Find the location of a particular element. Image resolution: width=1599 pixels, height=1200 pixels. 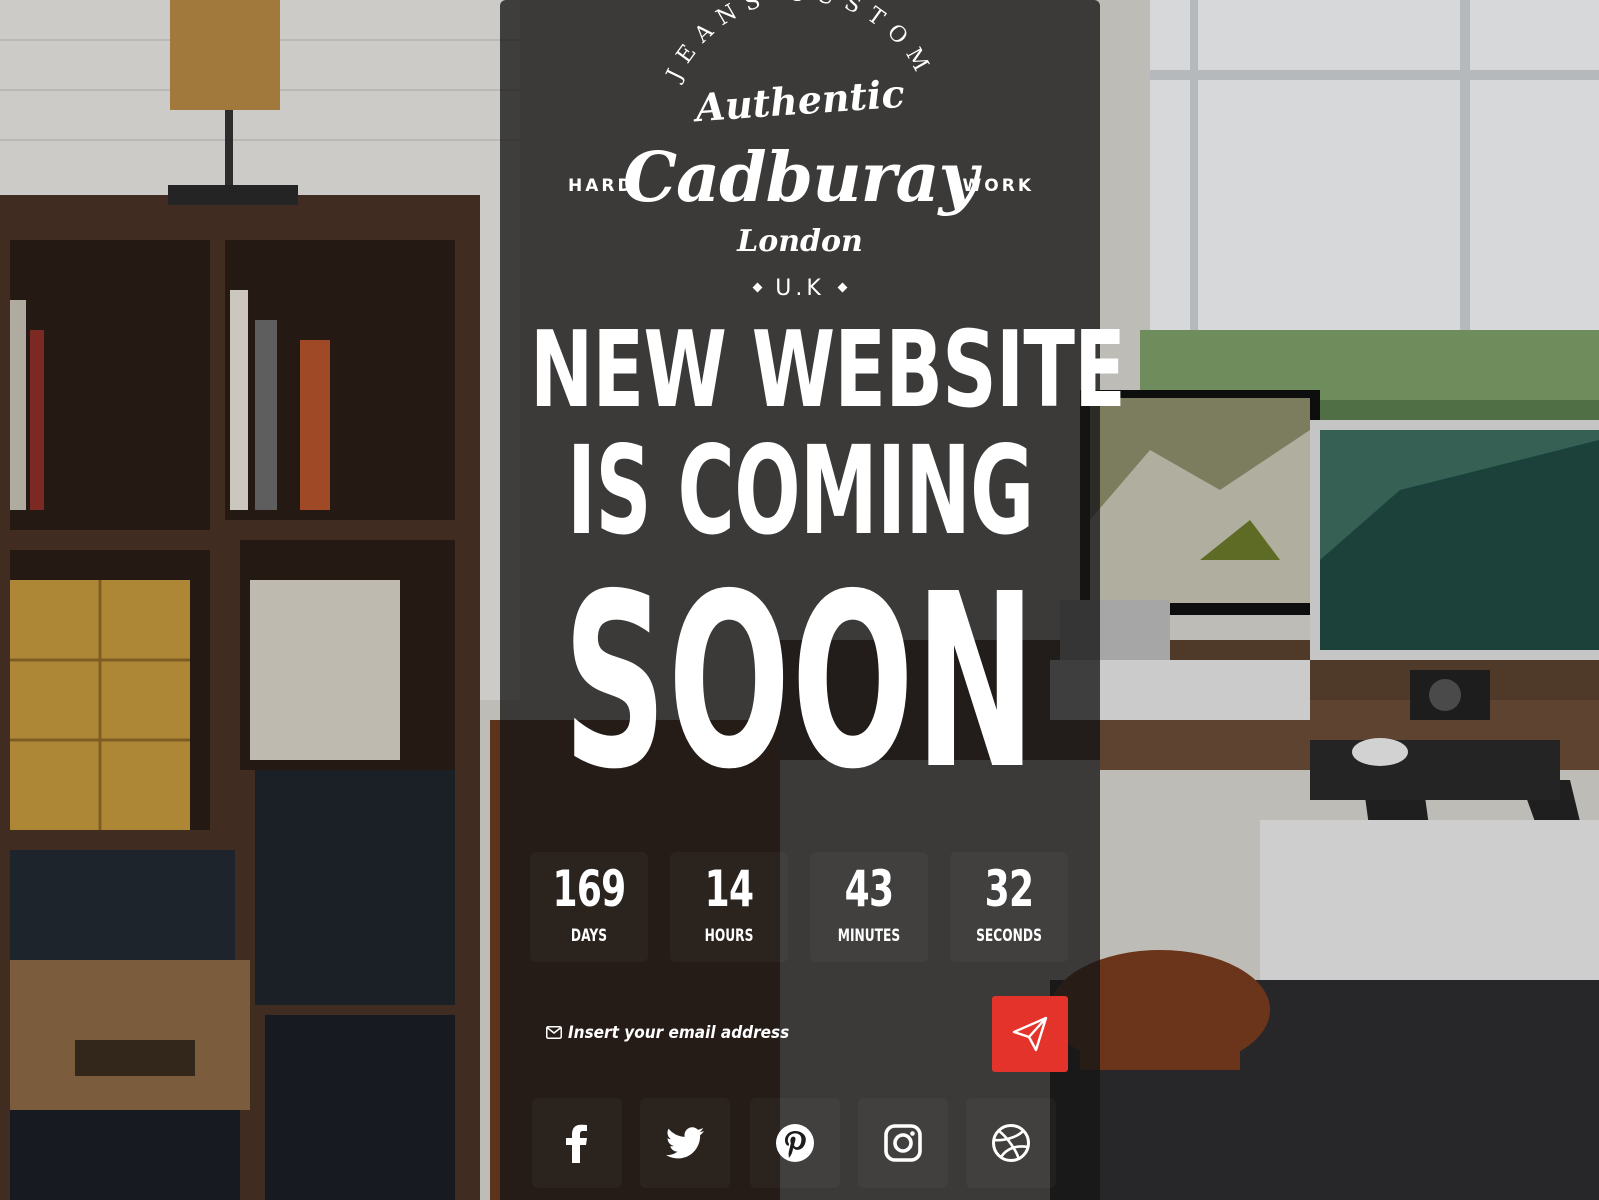

countdown-hours-value: 14 is located at coordinates (729, 889).